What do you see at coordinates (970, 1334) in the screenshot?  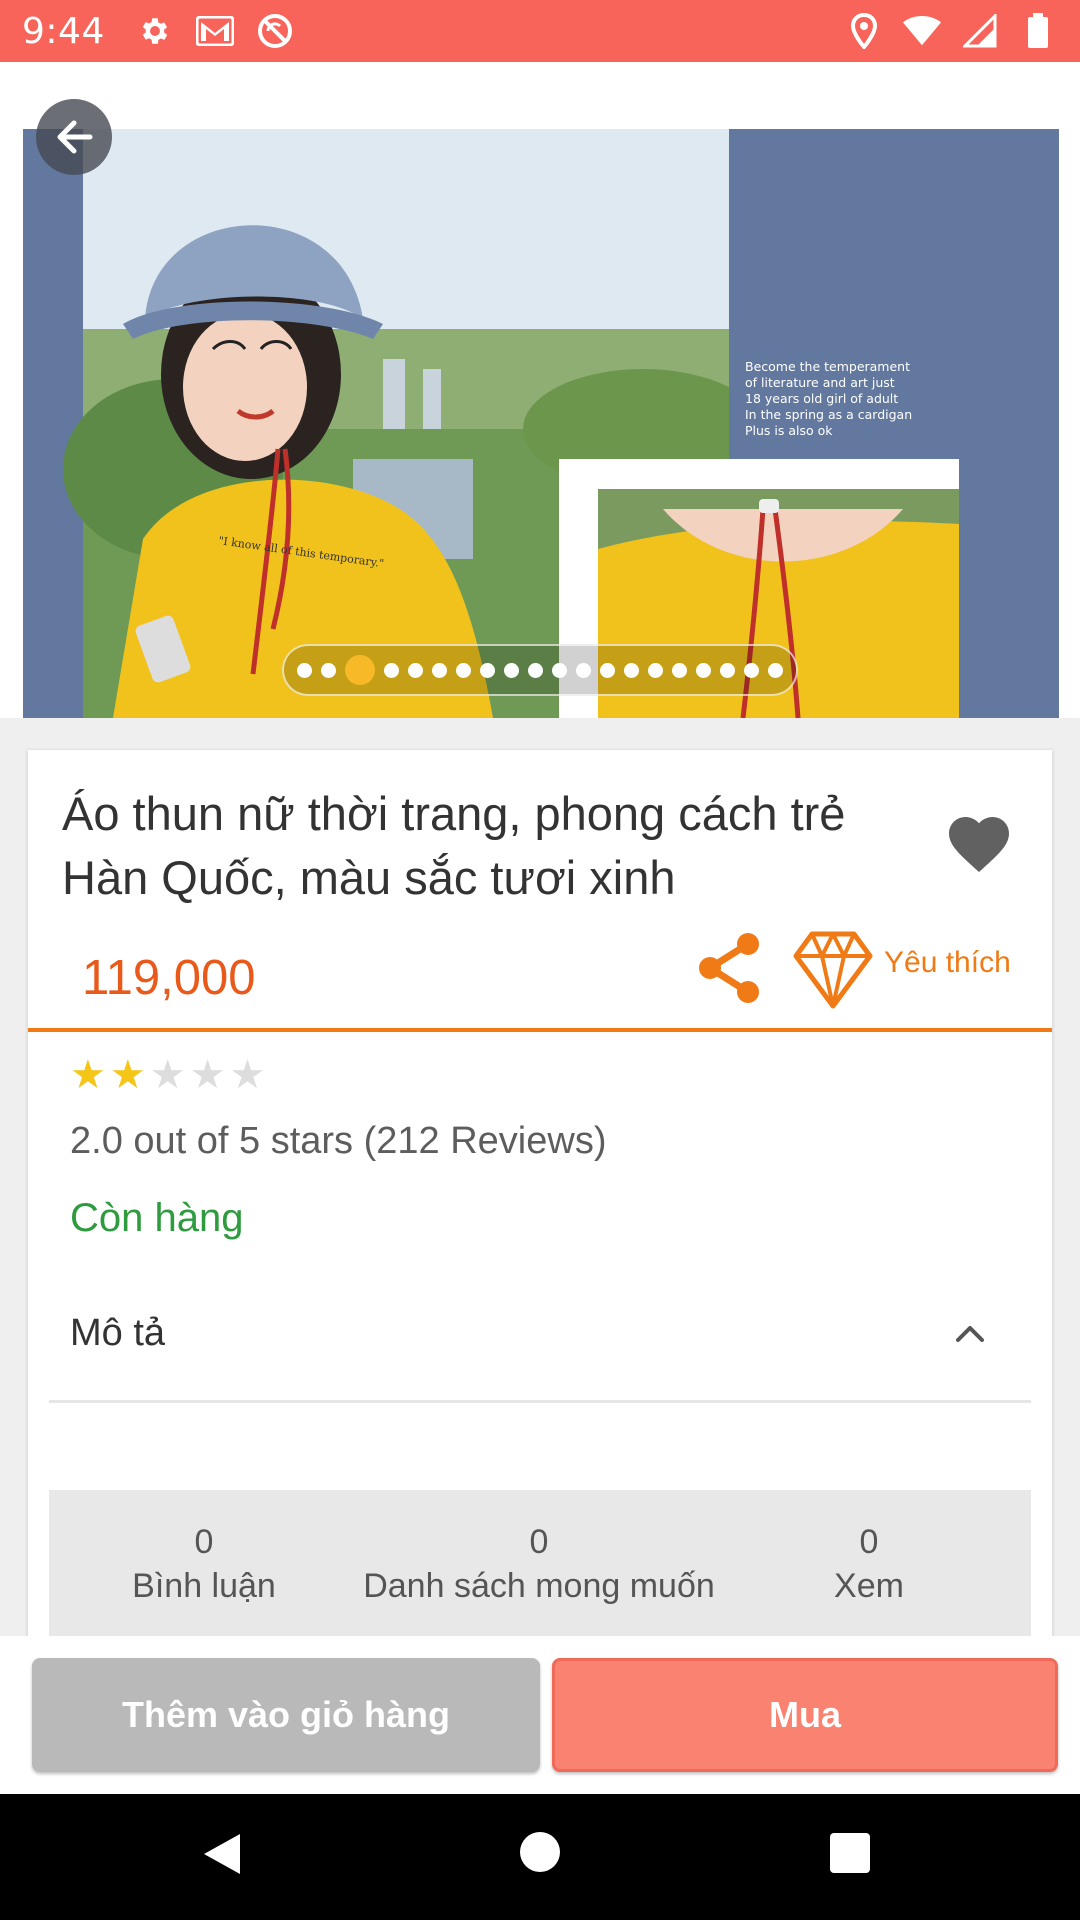 I see `chevron-up-icon` at bounding box center [970, 1334].